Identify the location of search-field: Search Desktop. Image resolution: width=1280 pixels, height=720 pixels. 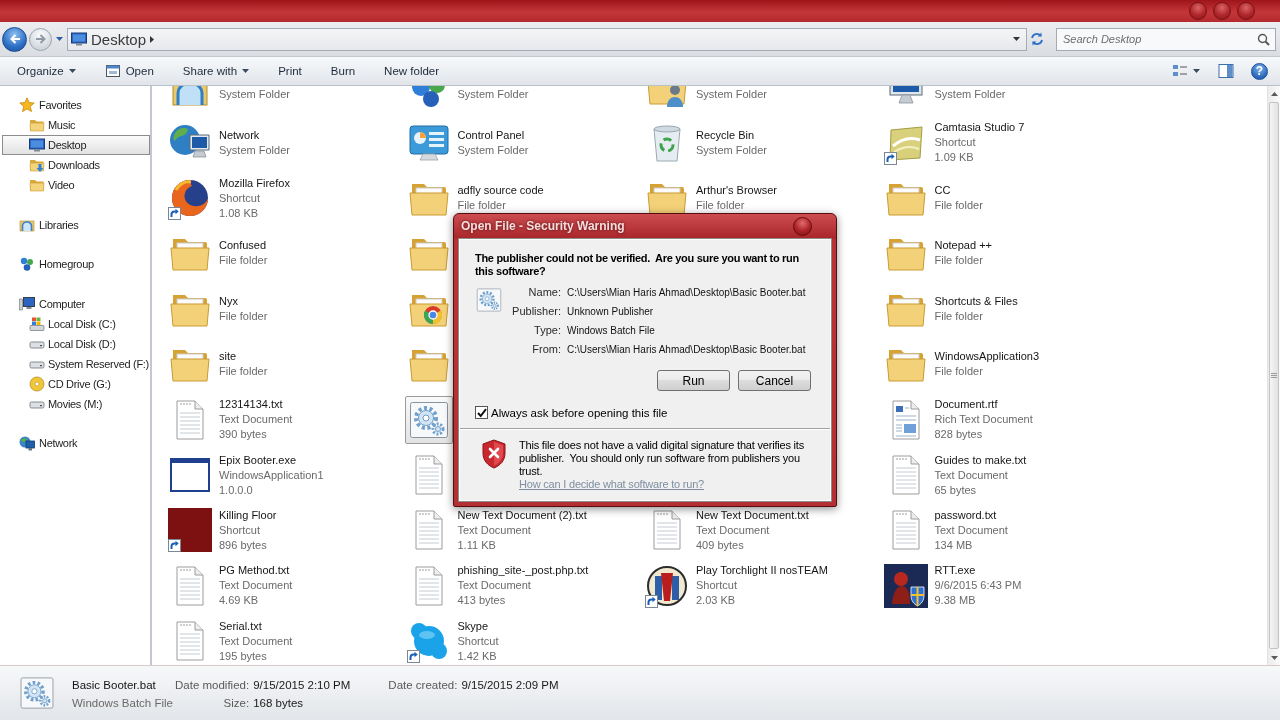
(1166, 39).